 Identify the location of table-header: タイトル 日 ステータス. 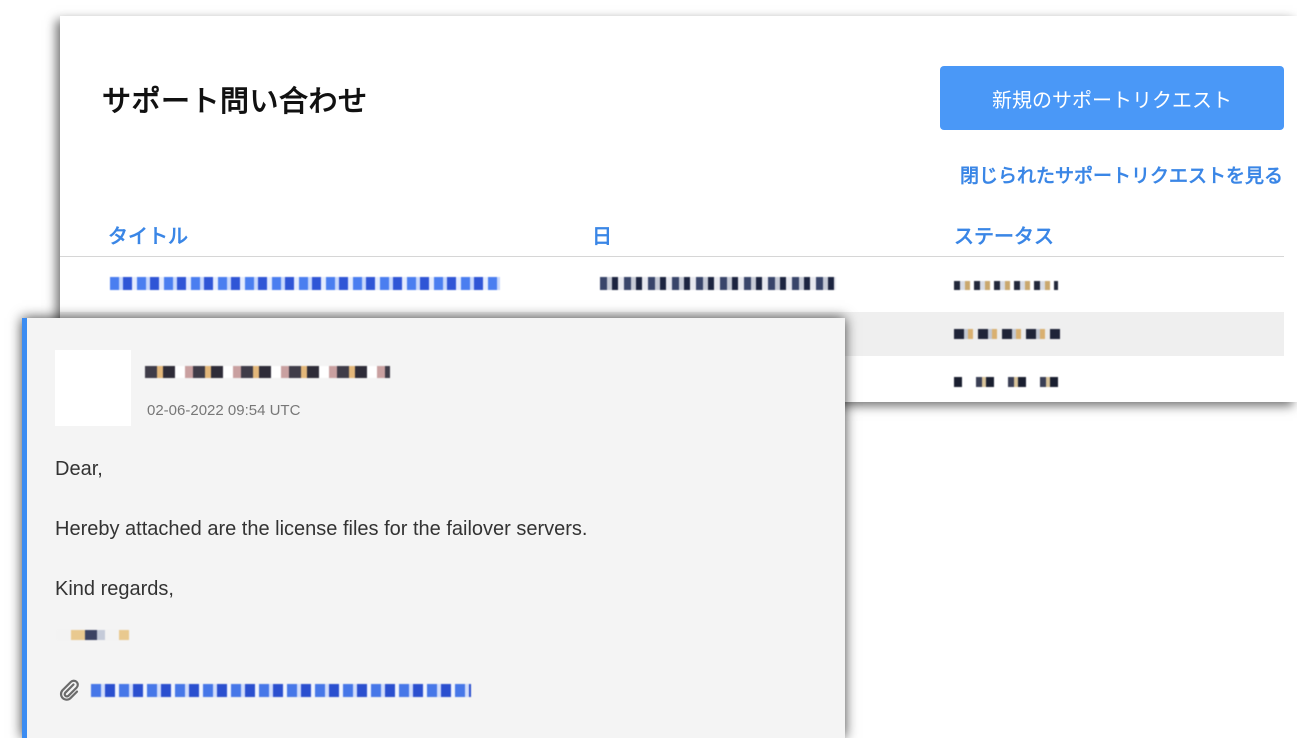
(672, 238).